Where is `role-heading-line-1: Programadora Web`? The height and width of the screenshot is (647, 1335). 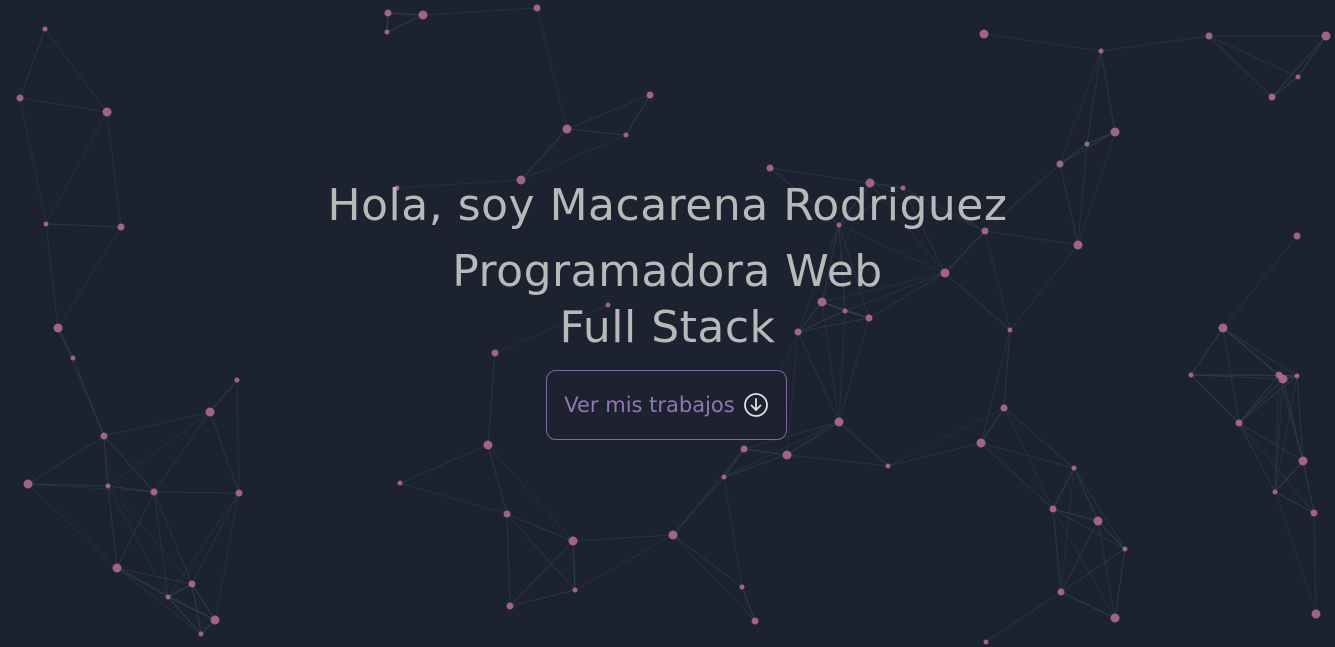 role-heading-line-1: Programadora Web is located at coordinates (667, 271).